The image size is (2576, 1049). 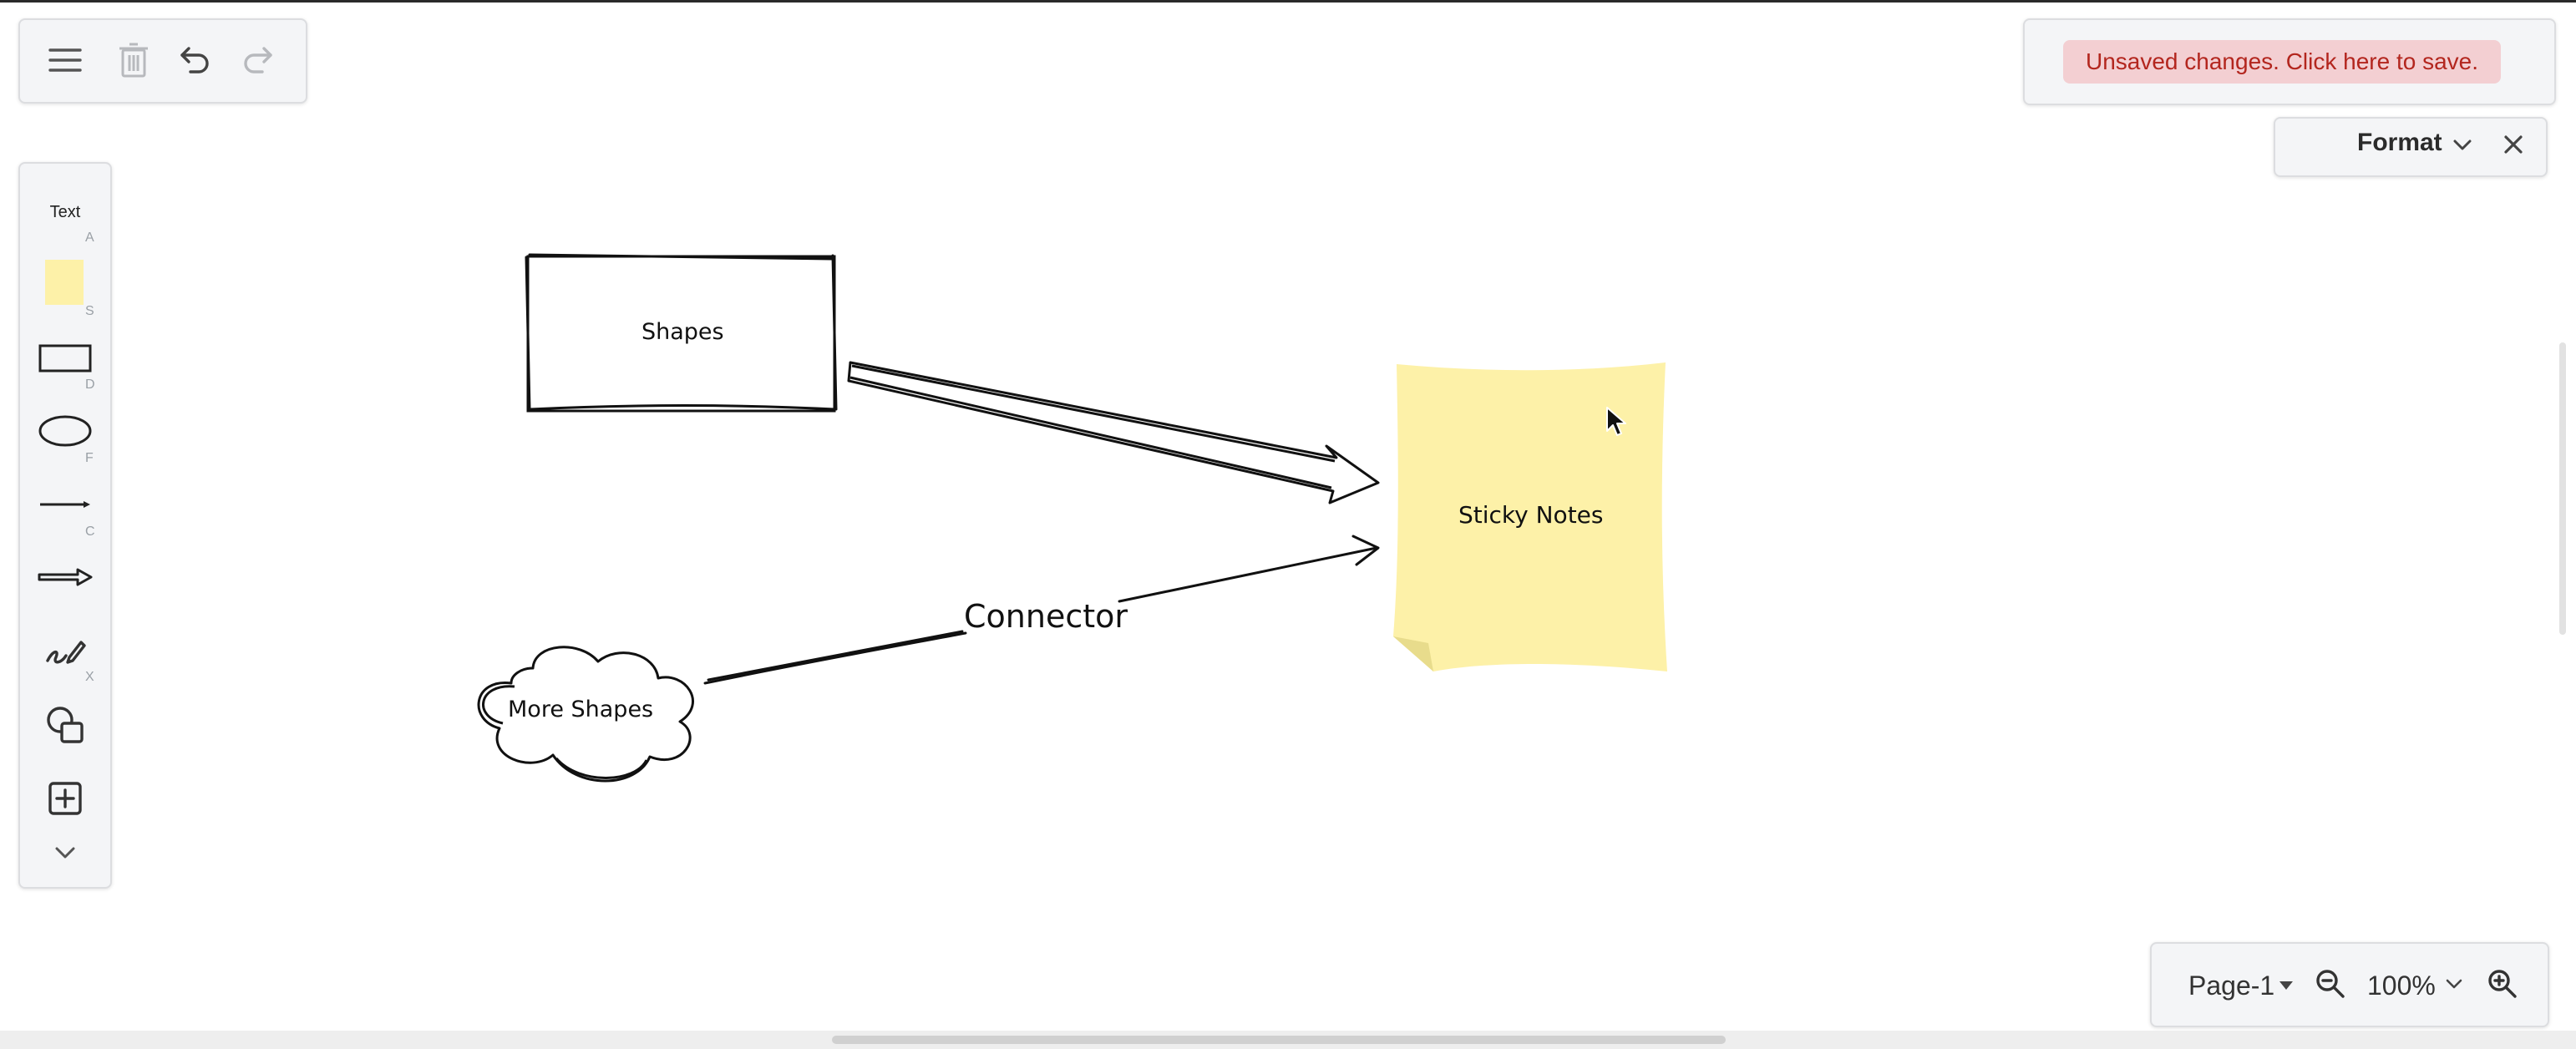 I want to click on zoom-in-icon, so click(x=2502, y=984).